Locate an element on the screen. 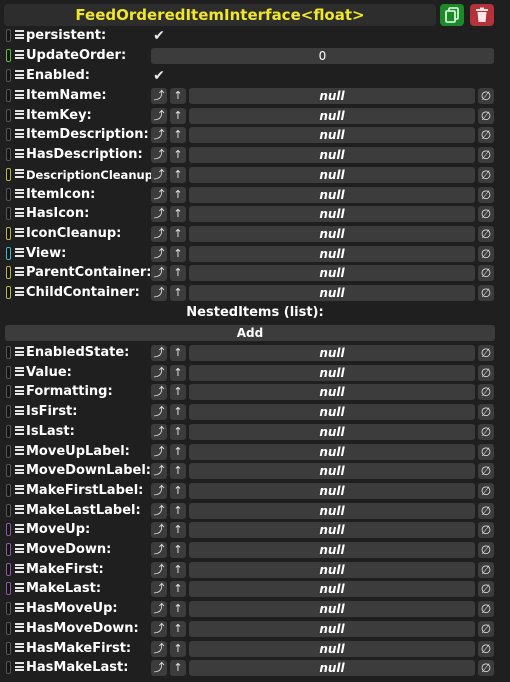  delete-component-button is located at coordinates (482, 15).